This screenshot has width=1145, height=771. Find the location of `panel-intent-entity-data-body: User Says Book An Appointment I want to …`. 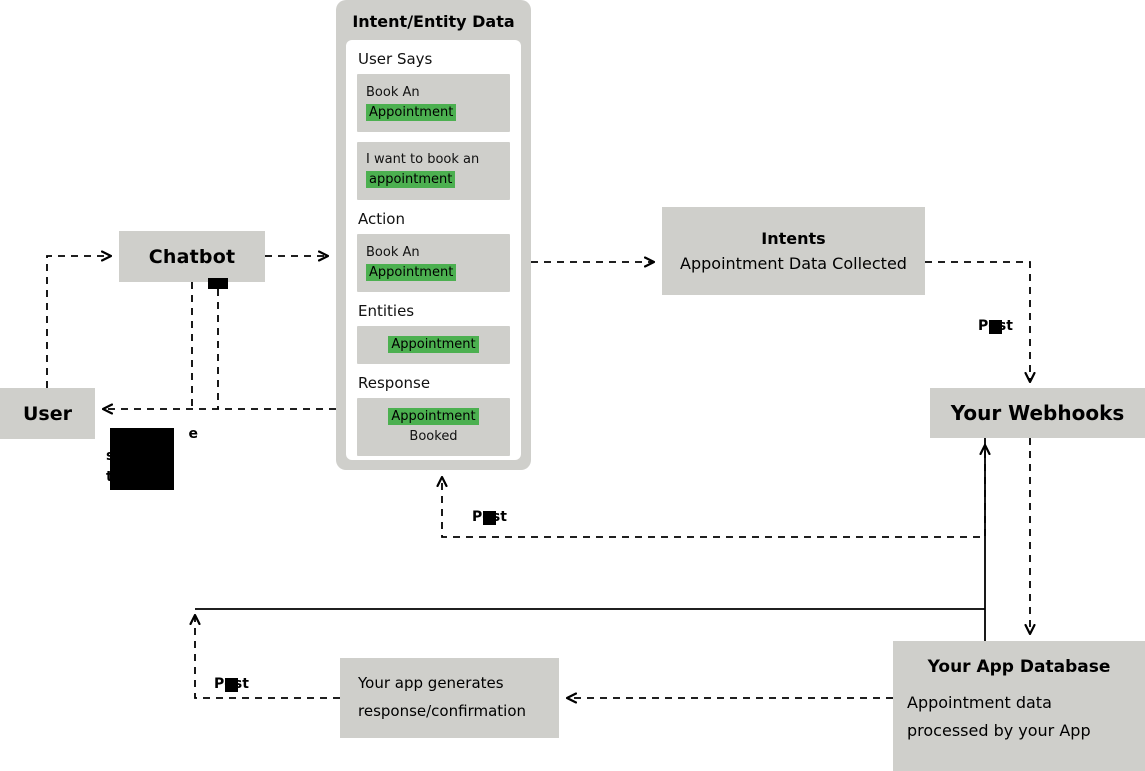

panel-intent-entity-data-body: User Says Book An Appointment I want to … is located at coordinates (433, 250).